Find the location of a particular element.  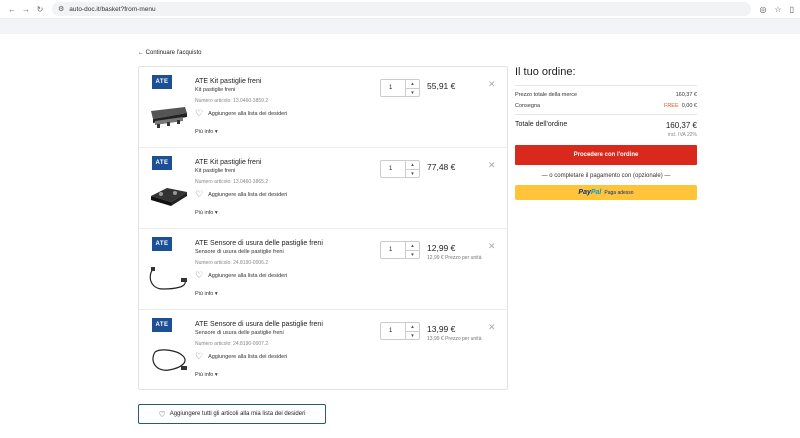

forward-arrow-icon: → is located at coordinates (26, 9).